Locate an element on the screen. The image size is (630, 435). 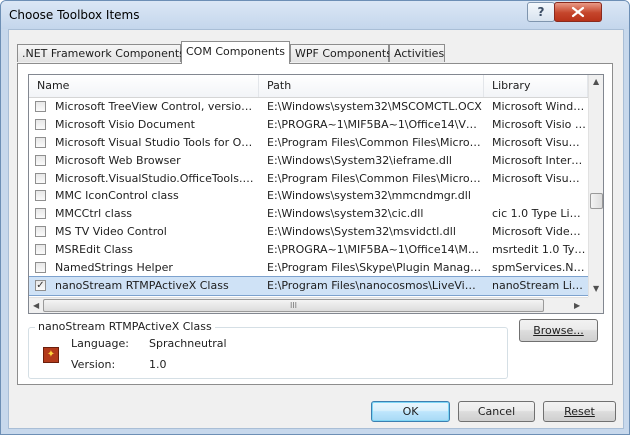
cell-name: NamedStrings Helper is located at coordinates (114, 268).